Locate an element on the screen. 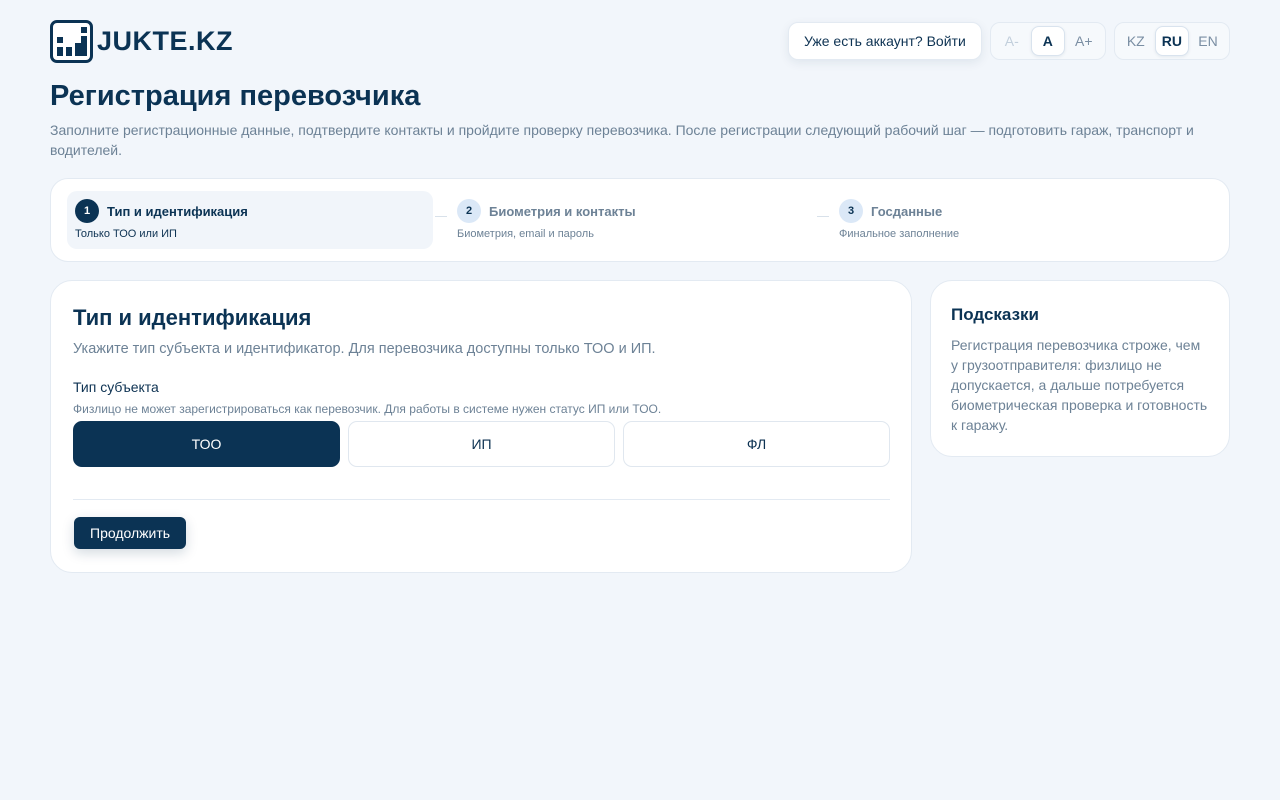 Image resolution: width=1280 pixels, height=800 pixels. language-ru: RU is located at coordinates (1171, 41).